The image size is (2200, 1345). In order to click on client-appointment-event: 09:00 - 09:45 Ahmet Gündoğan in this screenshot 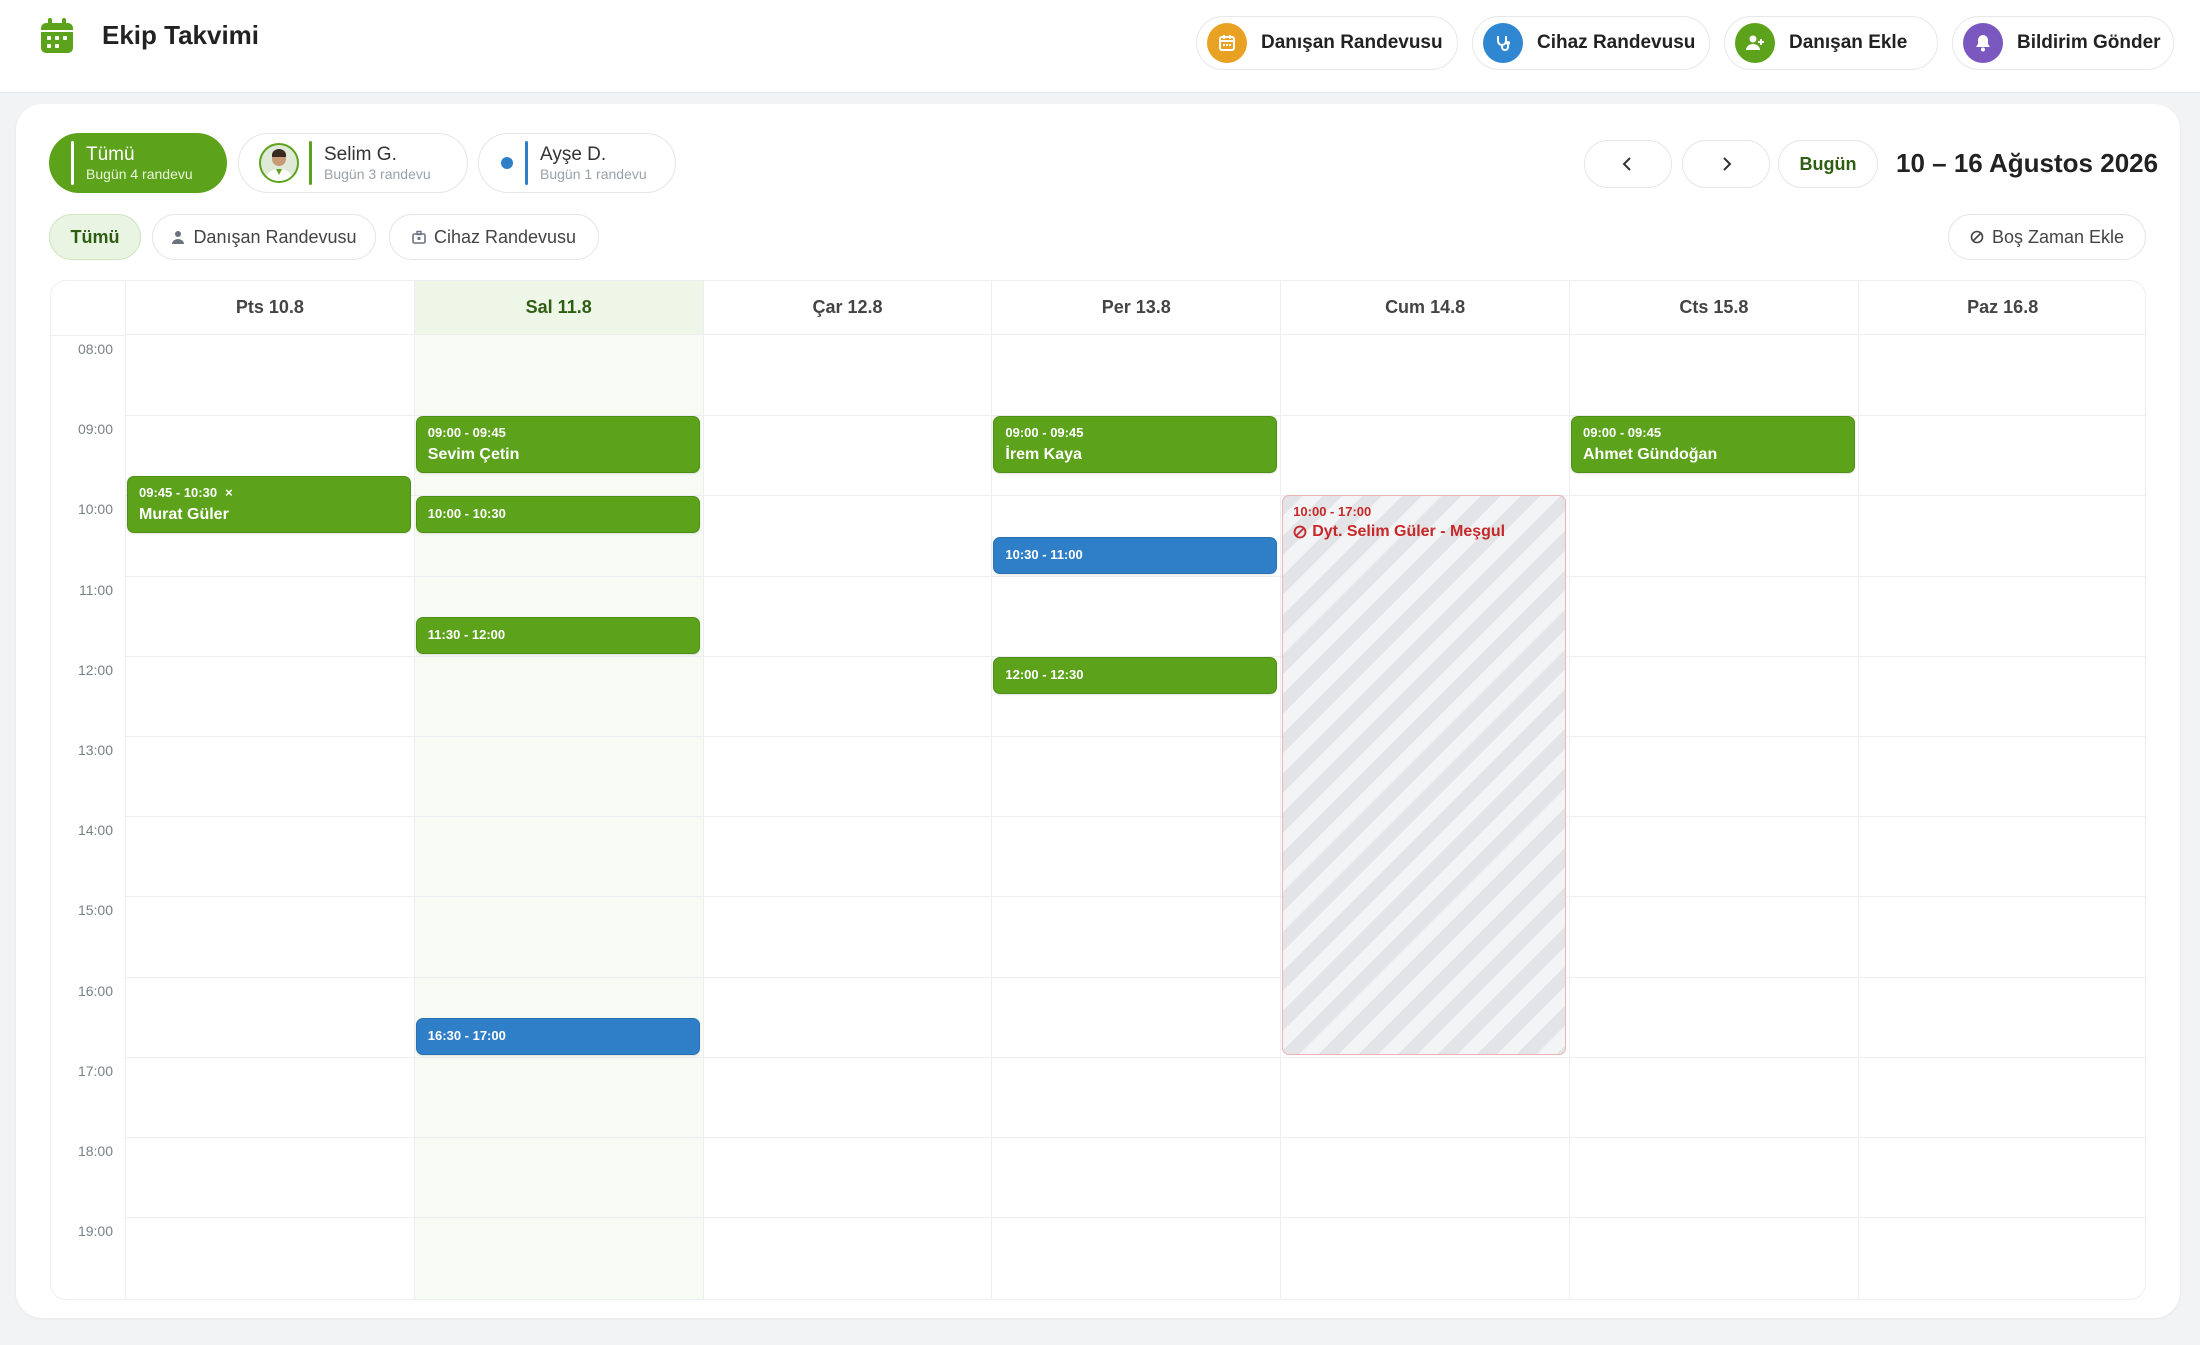, I will do `click(1713, 445)`.